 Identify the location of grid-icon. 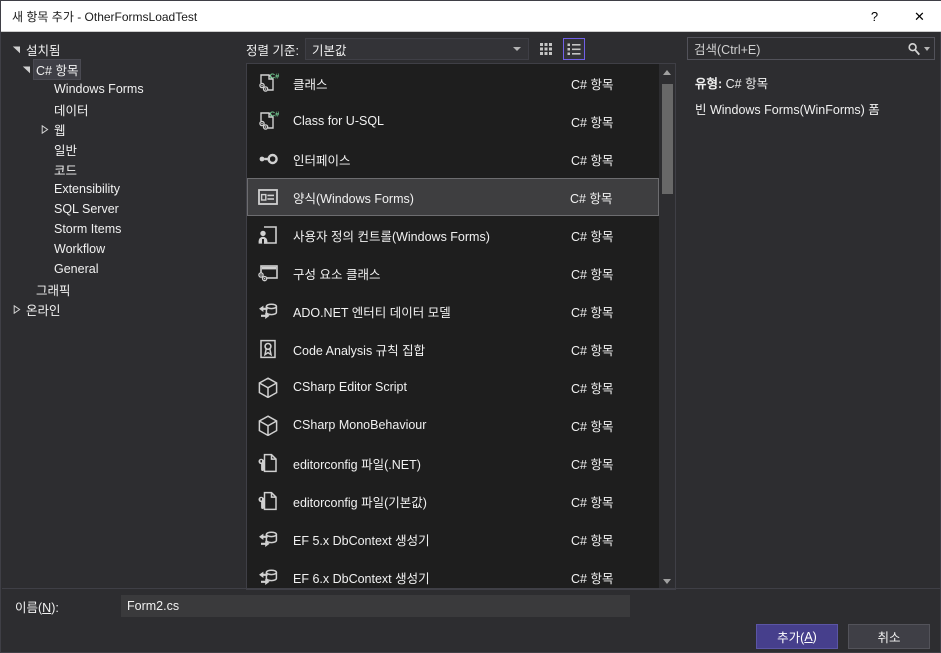
(545, 49).